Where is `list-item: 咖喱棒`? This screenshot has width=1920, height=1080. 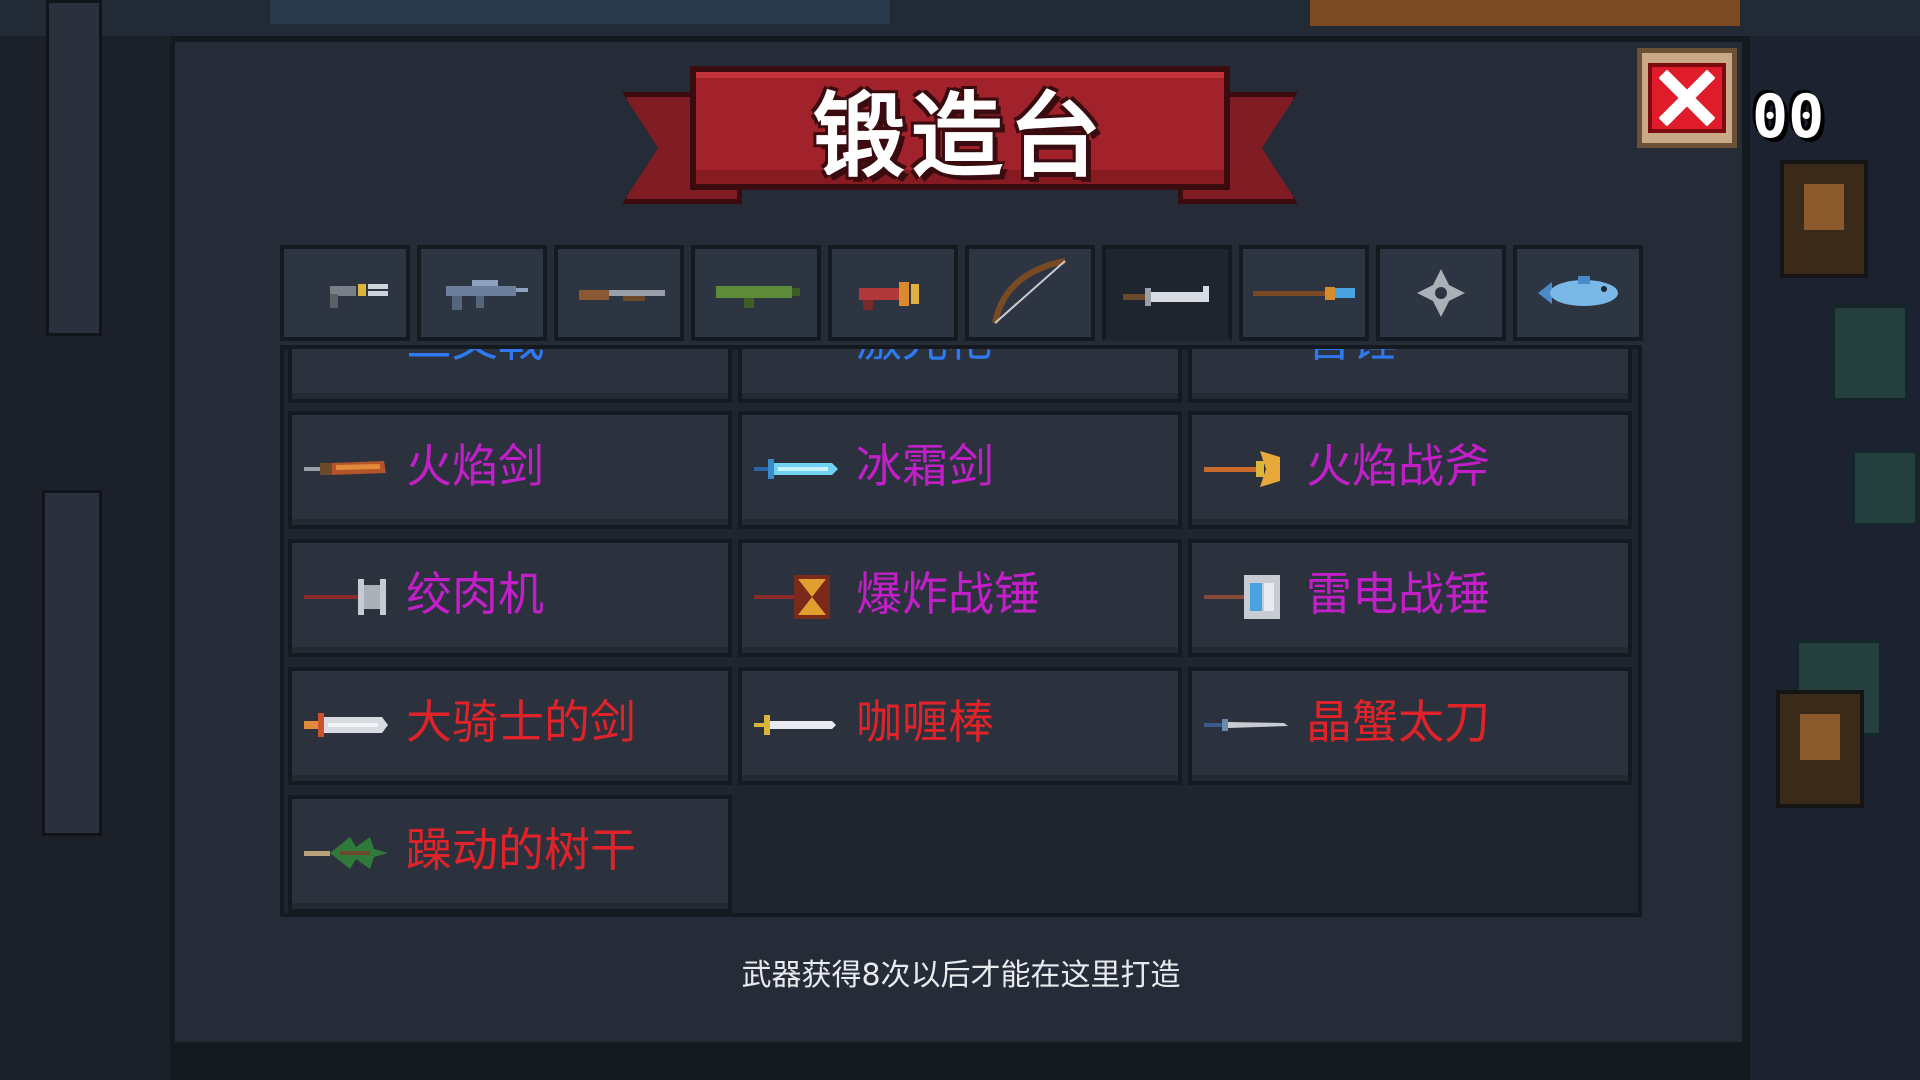 list-item: 咖喱棒 is located at coordinates (960, 726).